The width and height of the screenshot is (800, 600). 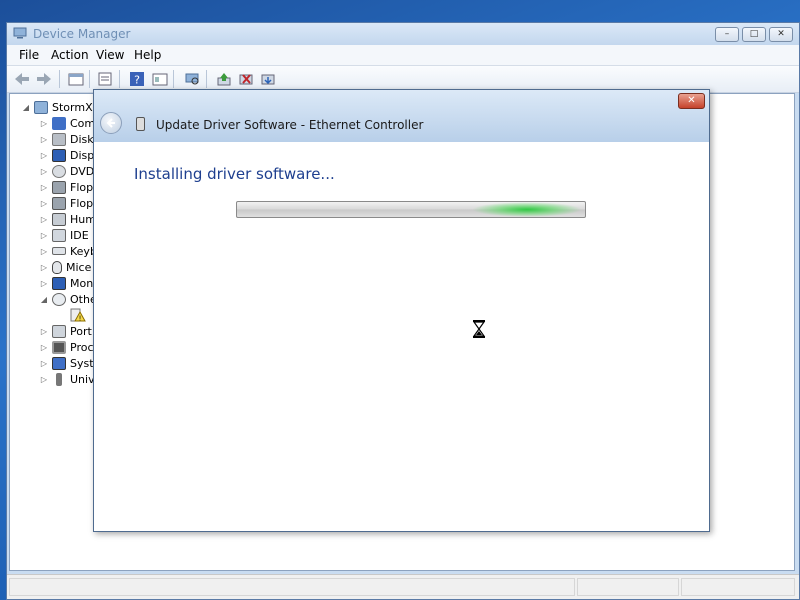 What do you see at coordinates (82, 34) in the screenshot?
I see `window-title: Device Manager` at bounding box center [82, 34].